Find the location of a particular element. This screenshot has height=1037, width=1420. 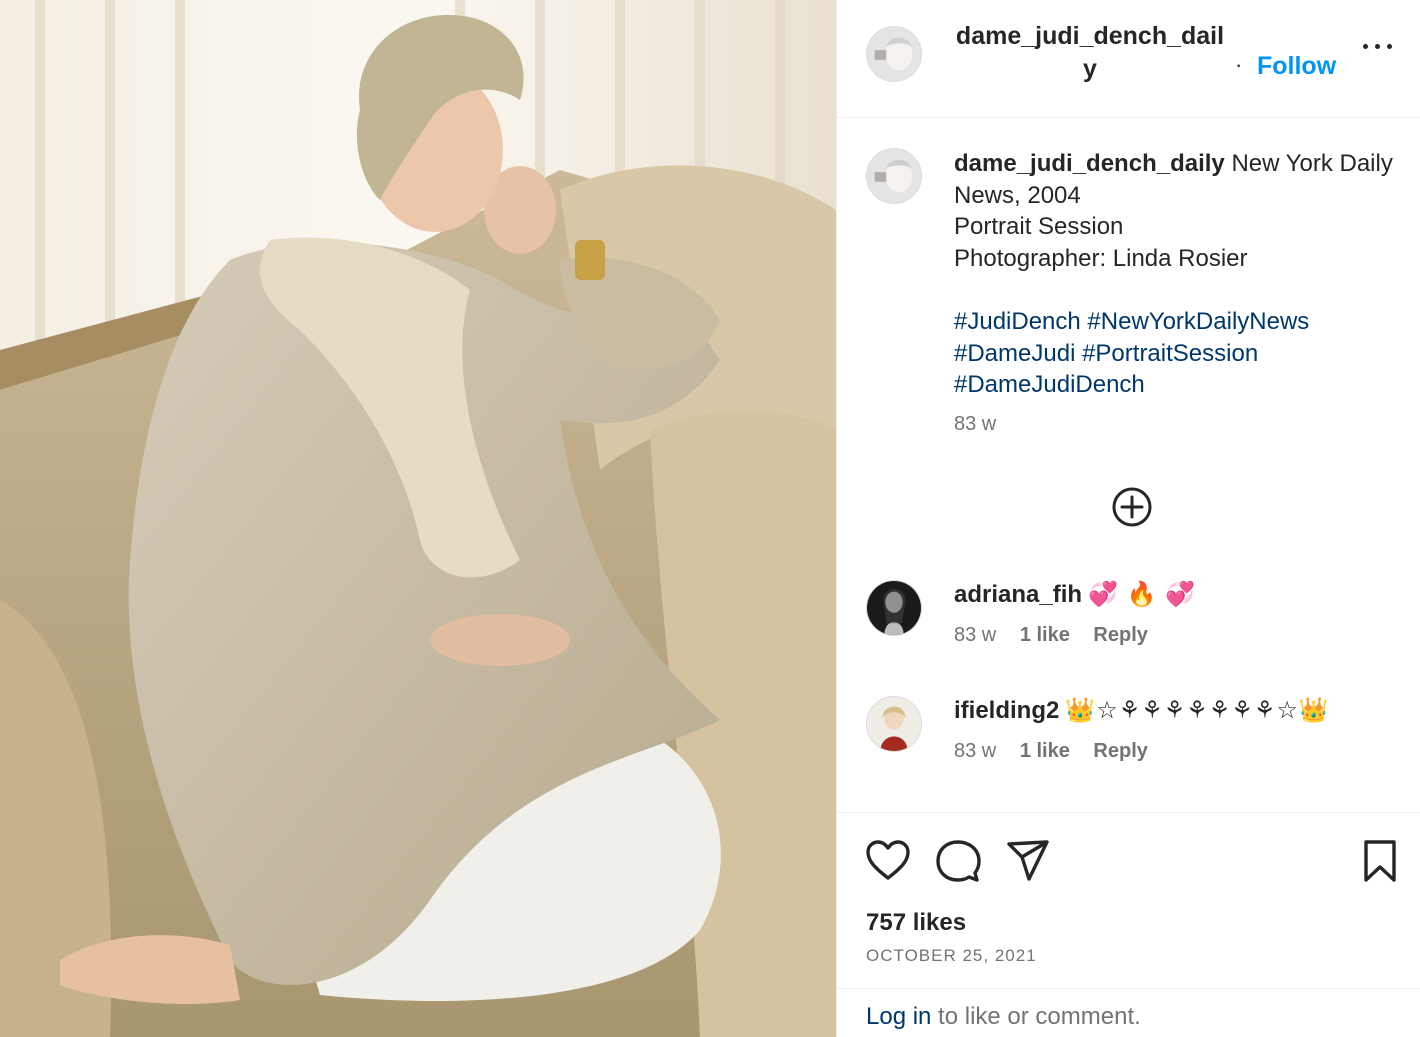

comment-item: adriana_fih 💞 🔥 💞 83 w 1 like Reply is located at coordinates (1128, 625).